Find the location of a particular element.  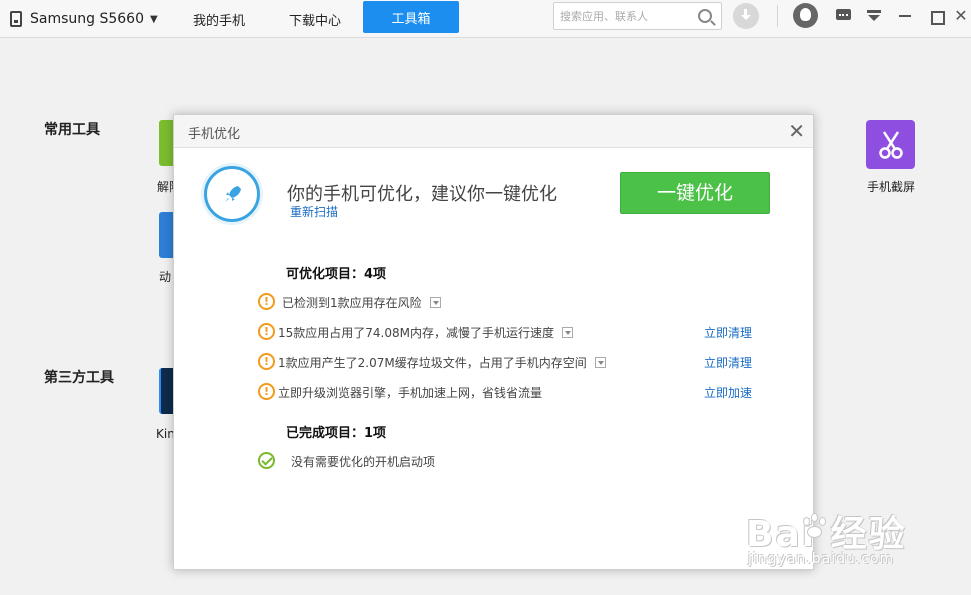

item-text: 已检测到1款应用存在风险 is located at coordinates (352, 303).